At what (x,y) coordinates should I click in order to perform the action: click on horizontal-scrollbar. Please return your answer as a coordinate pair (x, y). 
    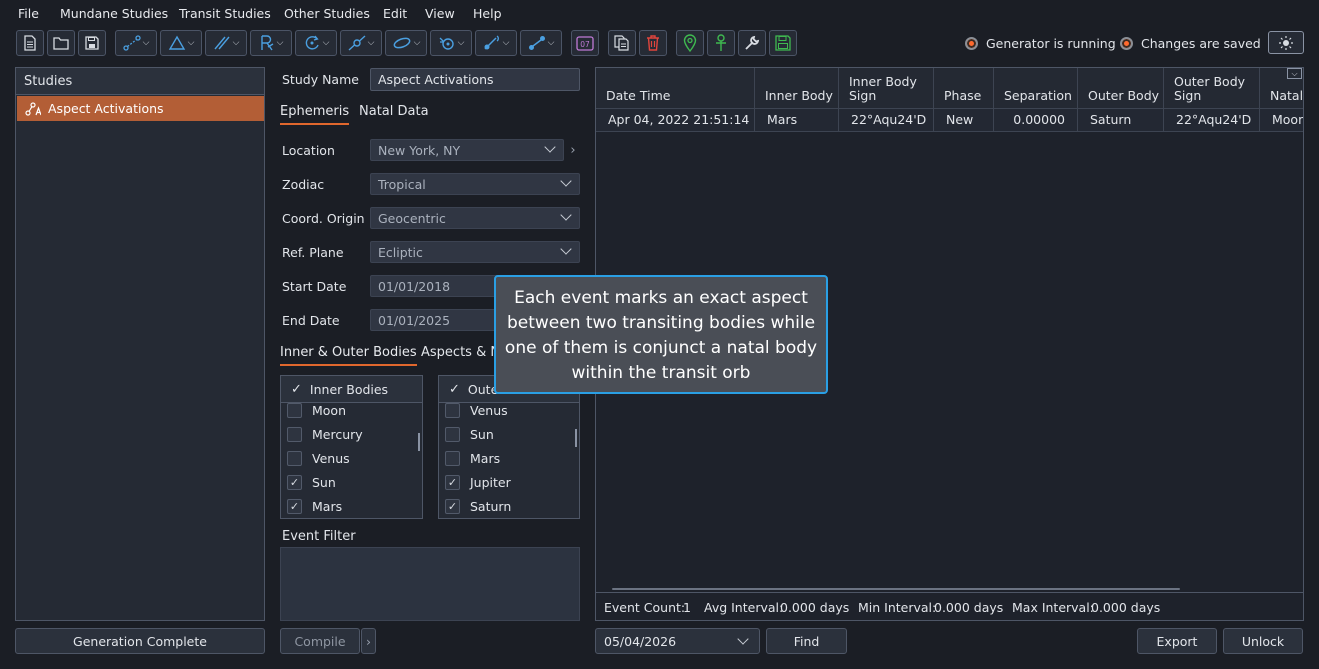
    Looking at the image, I should click on (896, 589).